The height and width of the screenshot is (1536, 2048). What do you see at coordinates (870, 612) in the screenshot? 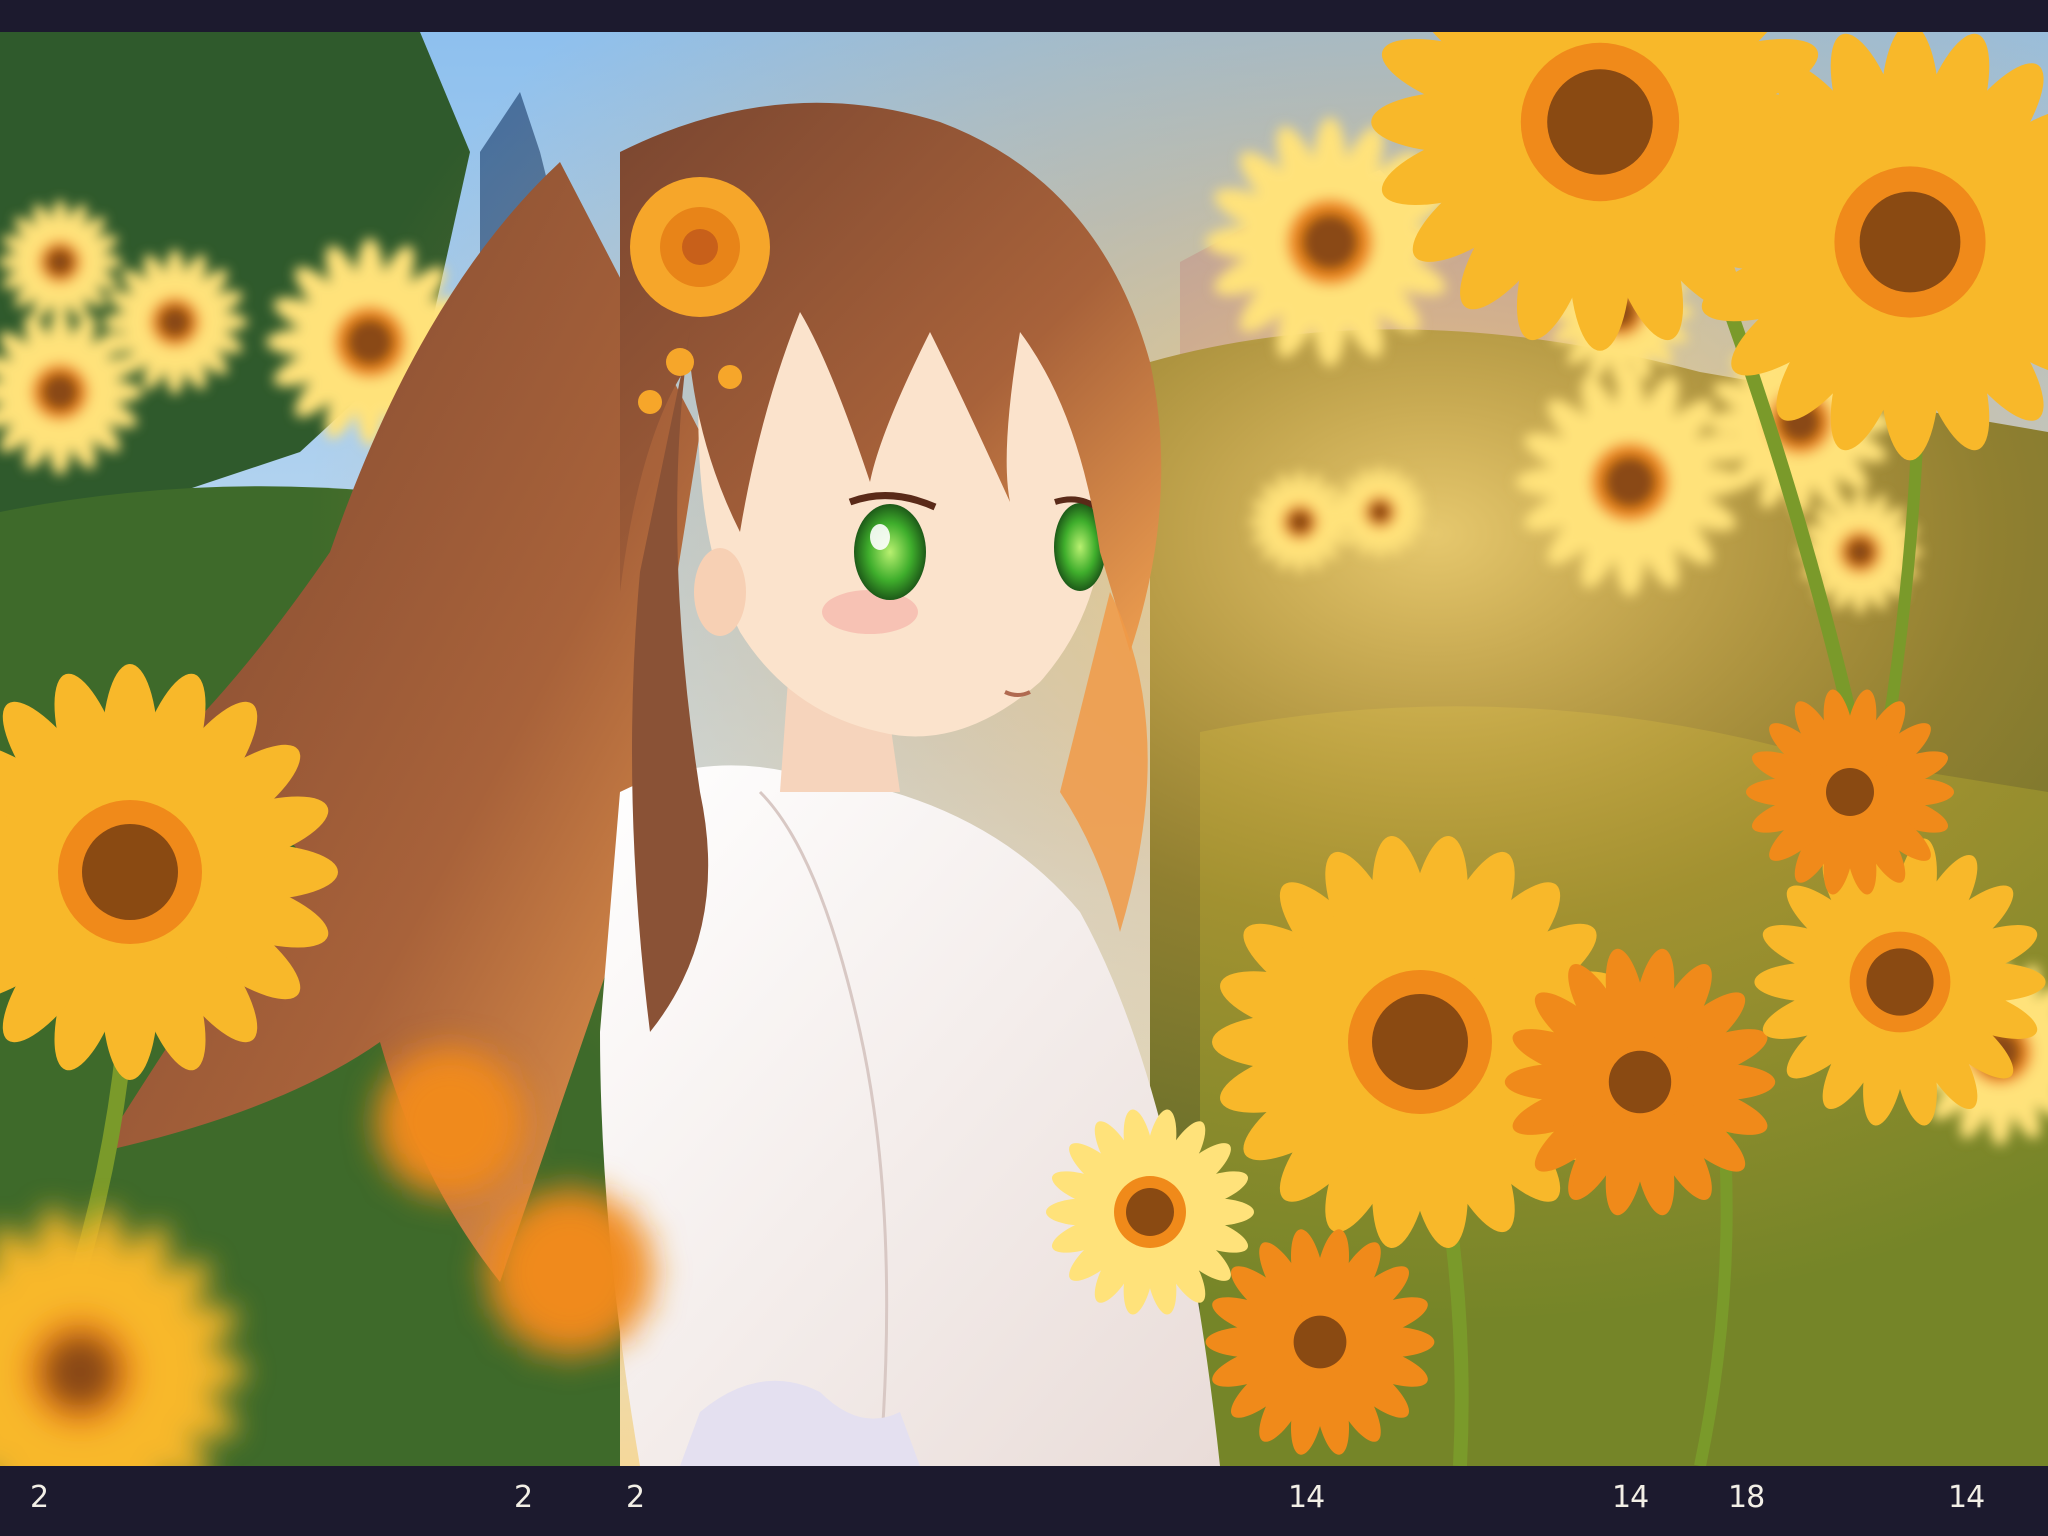
I see `blush` at bounding box center [870, 612].